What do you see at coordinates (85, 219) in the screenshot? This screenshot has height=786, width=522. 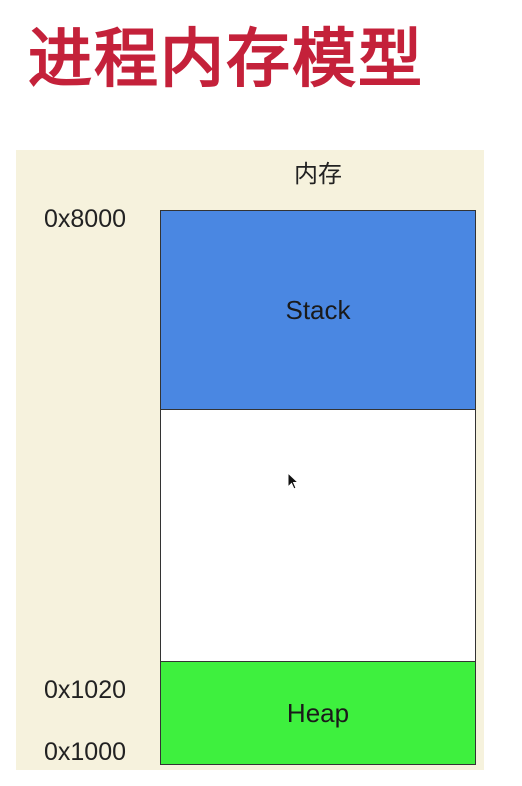 I see `address-top: 0x8000` at bounding box center [85, 219].